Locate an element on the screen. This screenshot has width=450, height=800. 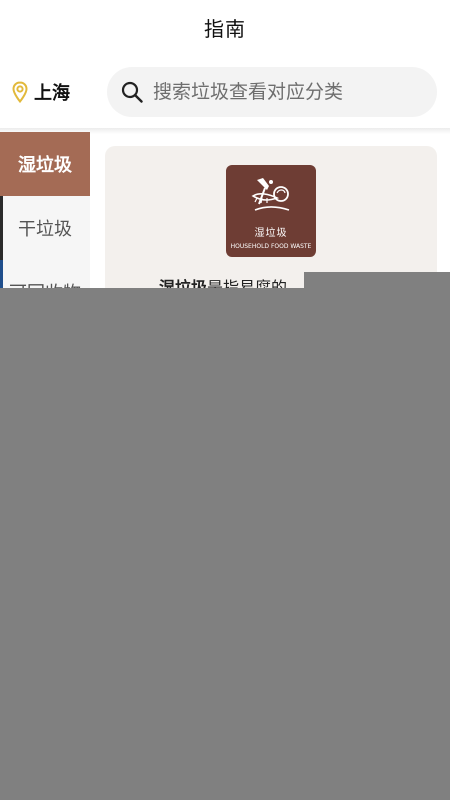
location-pin-icon is located at coordinates (20, 92).